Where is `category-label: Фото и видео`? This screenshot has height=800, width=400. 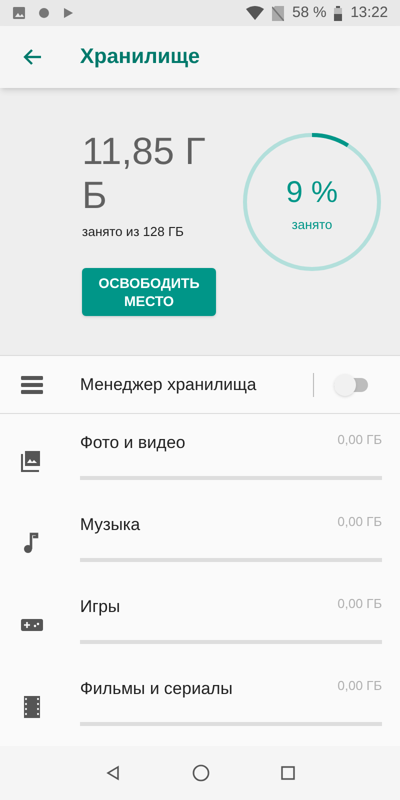 category-label: Фото и видео is located at coordinates (133, 443).